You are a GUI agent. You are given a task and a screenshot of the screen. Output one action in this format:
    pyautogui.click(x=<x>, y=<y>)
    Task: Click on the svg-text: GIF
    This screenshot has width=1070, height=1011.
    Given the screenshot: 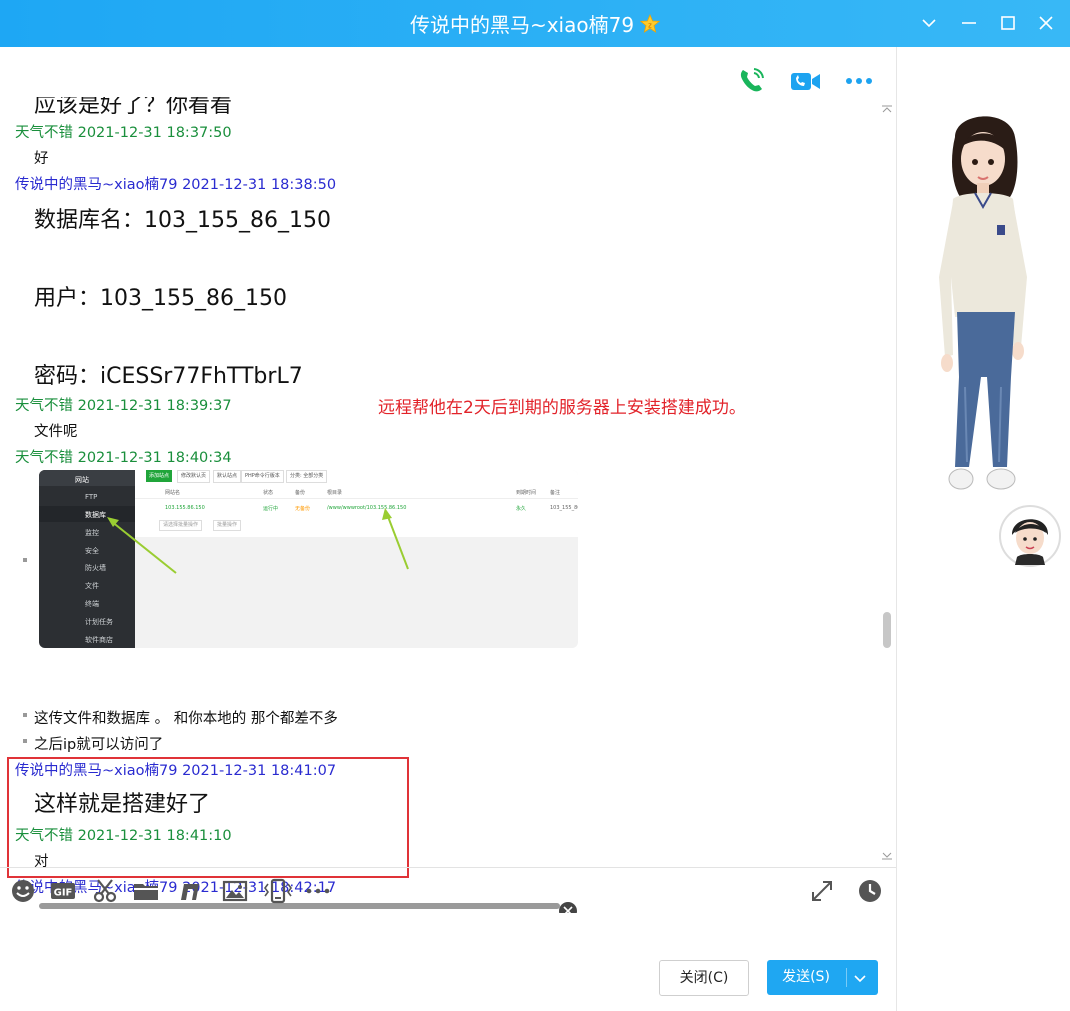 What is the action you would take?
    pyautogui.click(x=63, y=893)
    